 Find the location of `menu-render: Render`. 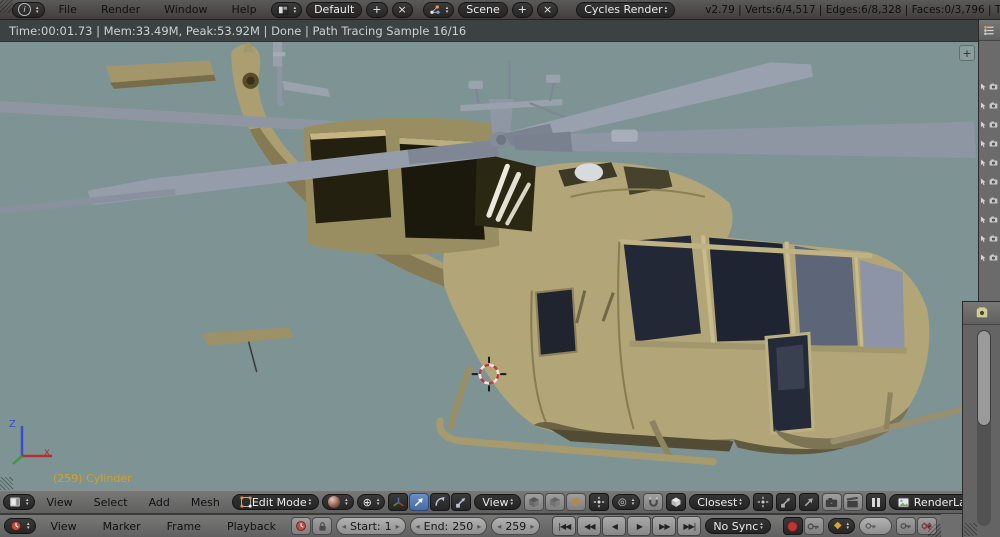

menu-render: Render is located at coordinates (120, 9).